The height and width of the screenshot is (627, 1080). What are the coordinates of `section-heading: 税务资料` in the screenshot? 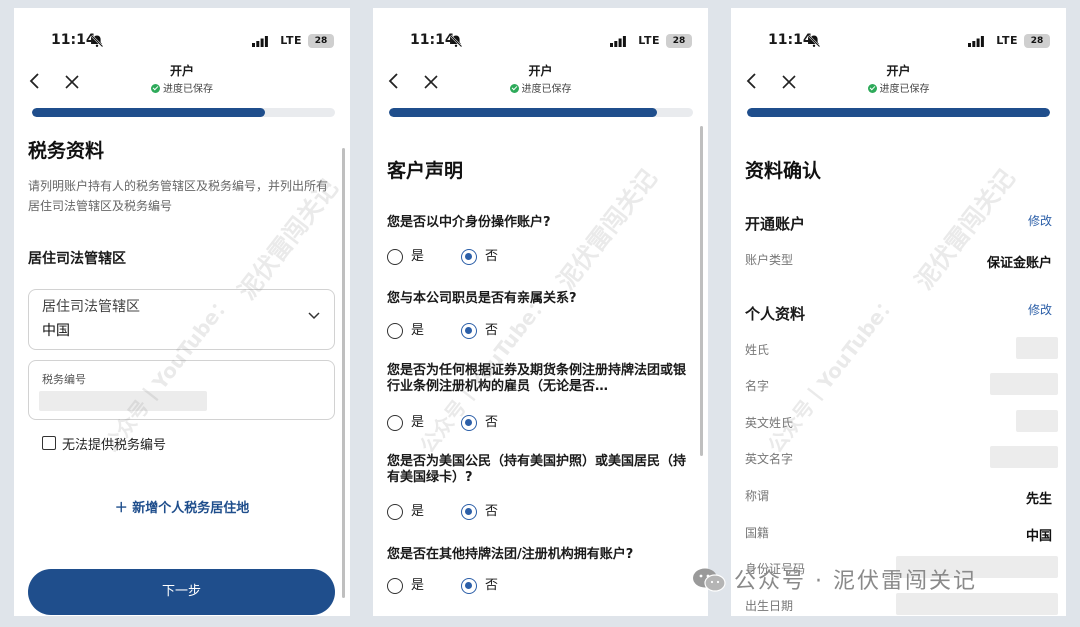 It's located at (66, 151).